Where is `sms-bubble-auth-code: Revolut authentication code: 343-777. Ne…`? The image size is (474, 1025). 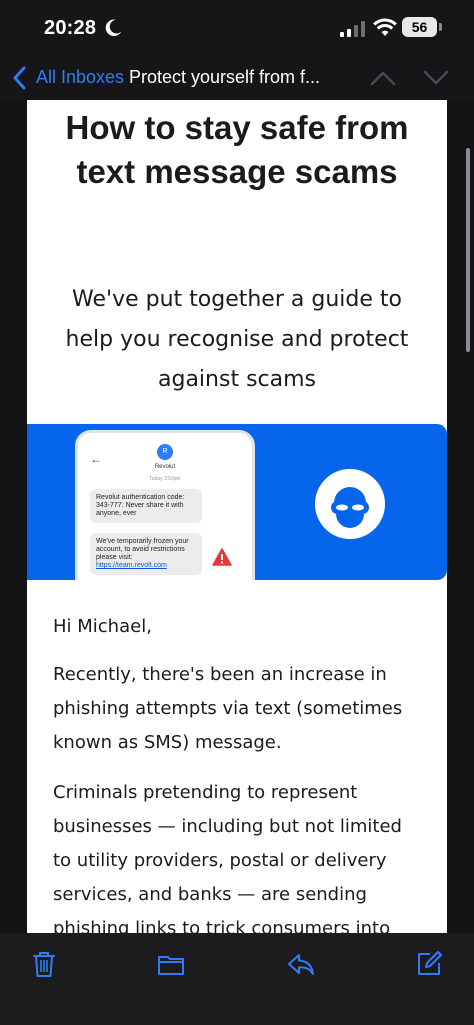
sms-bubble-auth-code: Revolut authentication code: 343-777. Ne… is located at coordinates (146, 506).